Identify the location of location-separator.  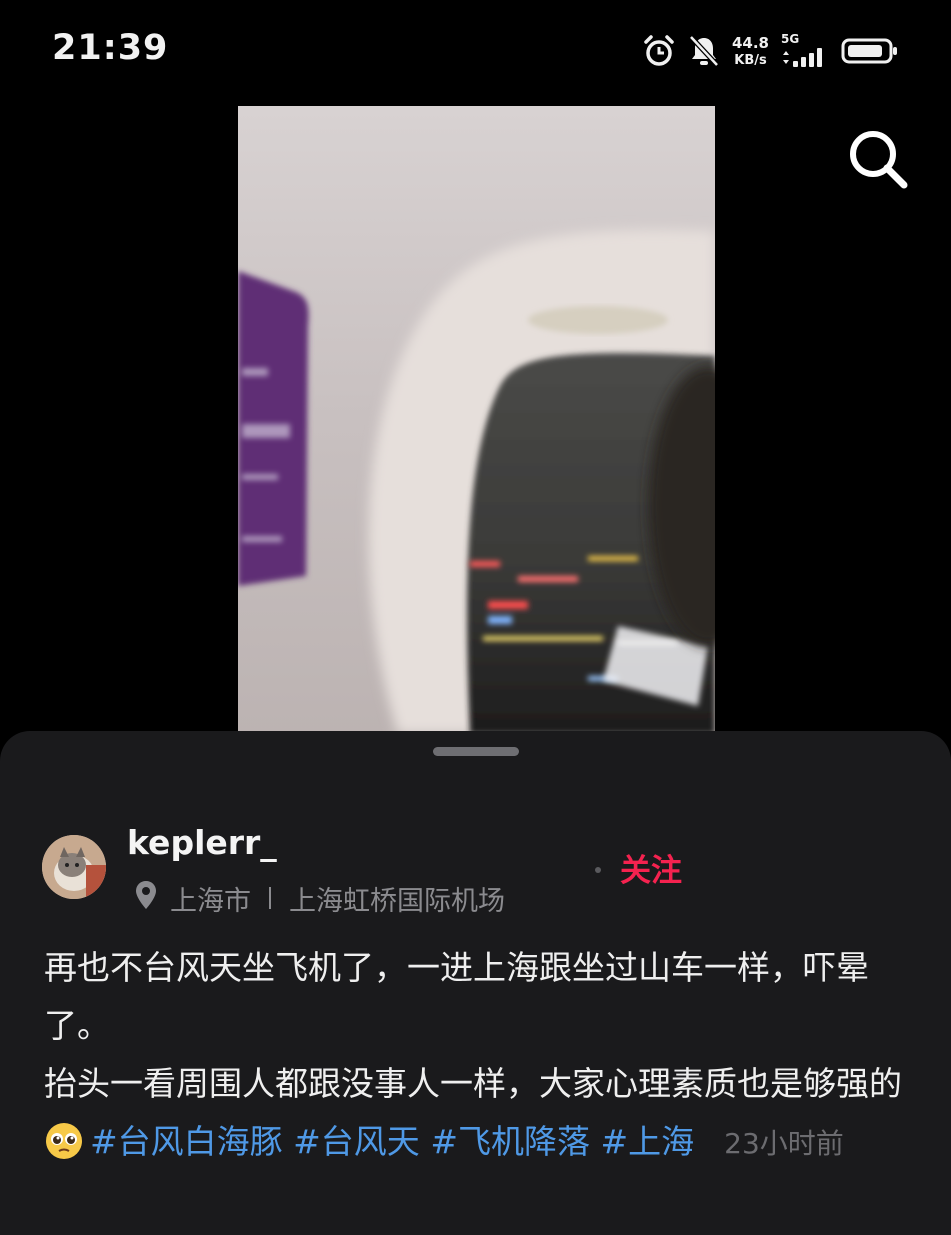
(270, 898).